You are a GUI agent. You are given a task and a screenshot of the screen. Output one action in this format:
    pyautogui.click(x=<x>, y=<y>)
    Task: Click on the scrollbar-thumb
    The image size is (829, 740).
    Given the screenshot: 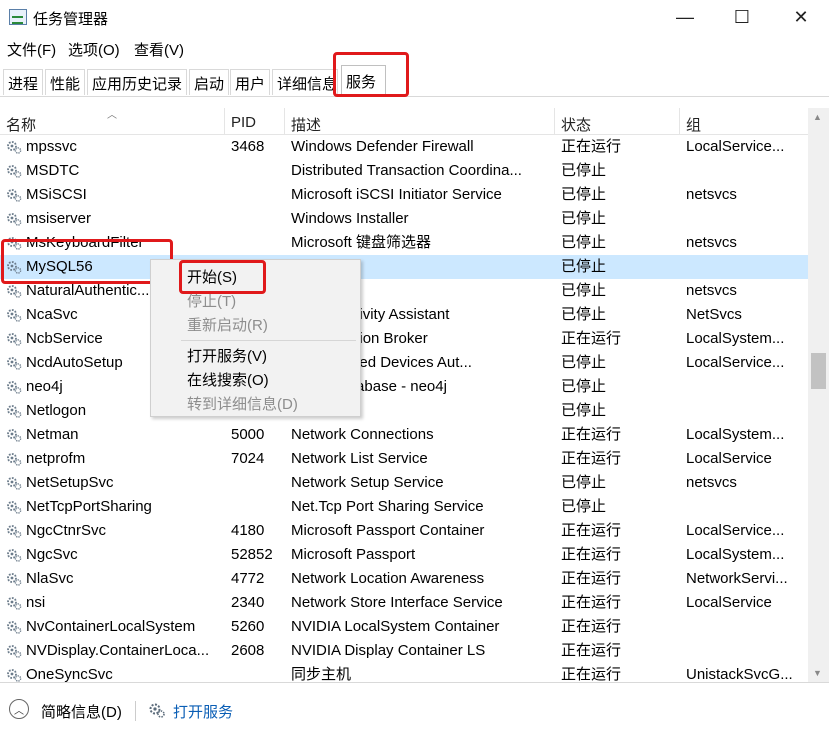 What is the action you would take?
    pyautogui.click(x=818, y=371)
    